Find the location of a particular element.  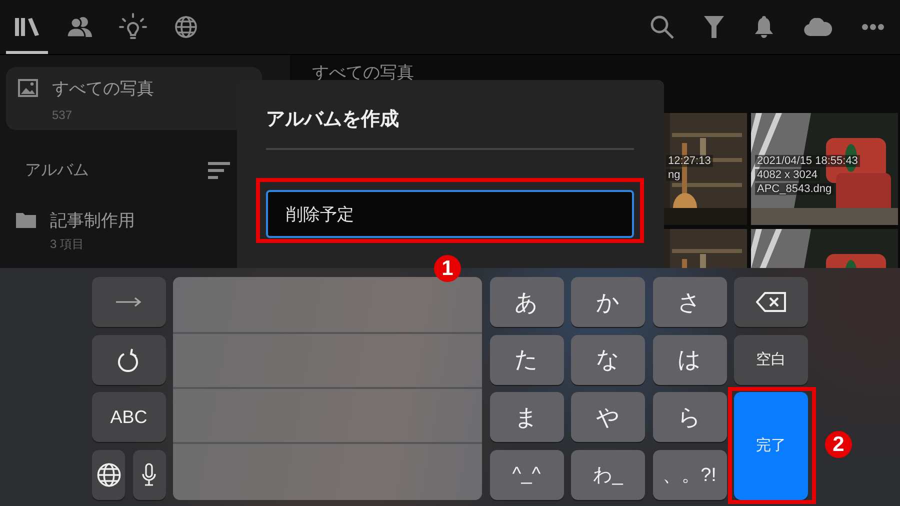

album-name-field: 削除予定 is located at coordinates (450, 214).